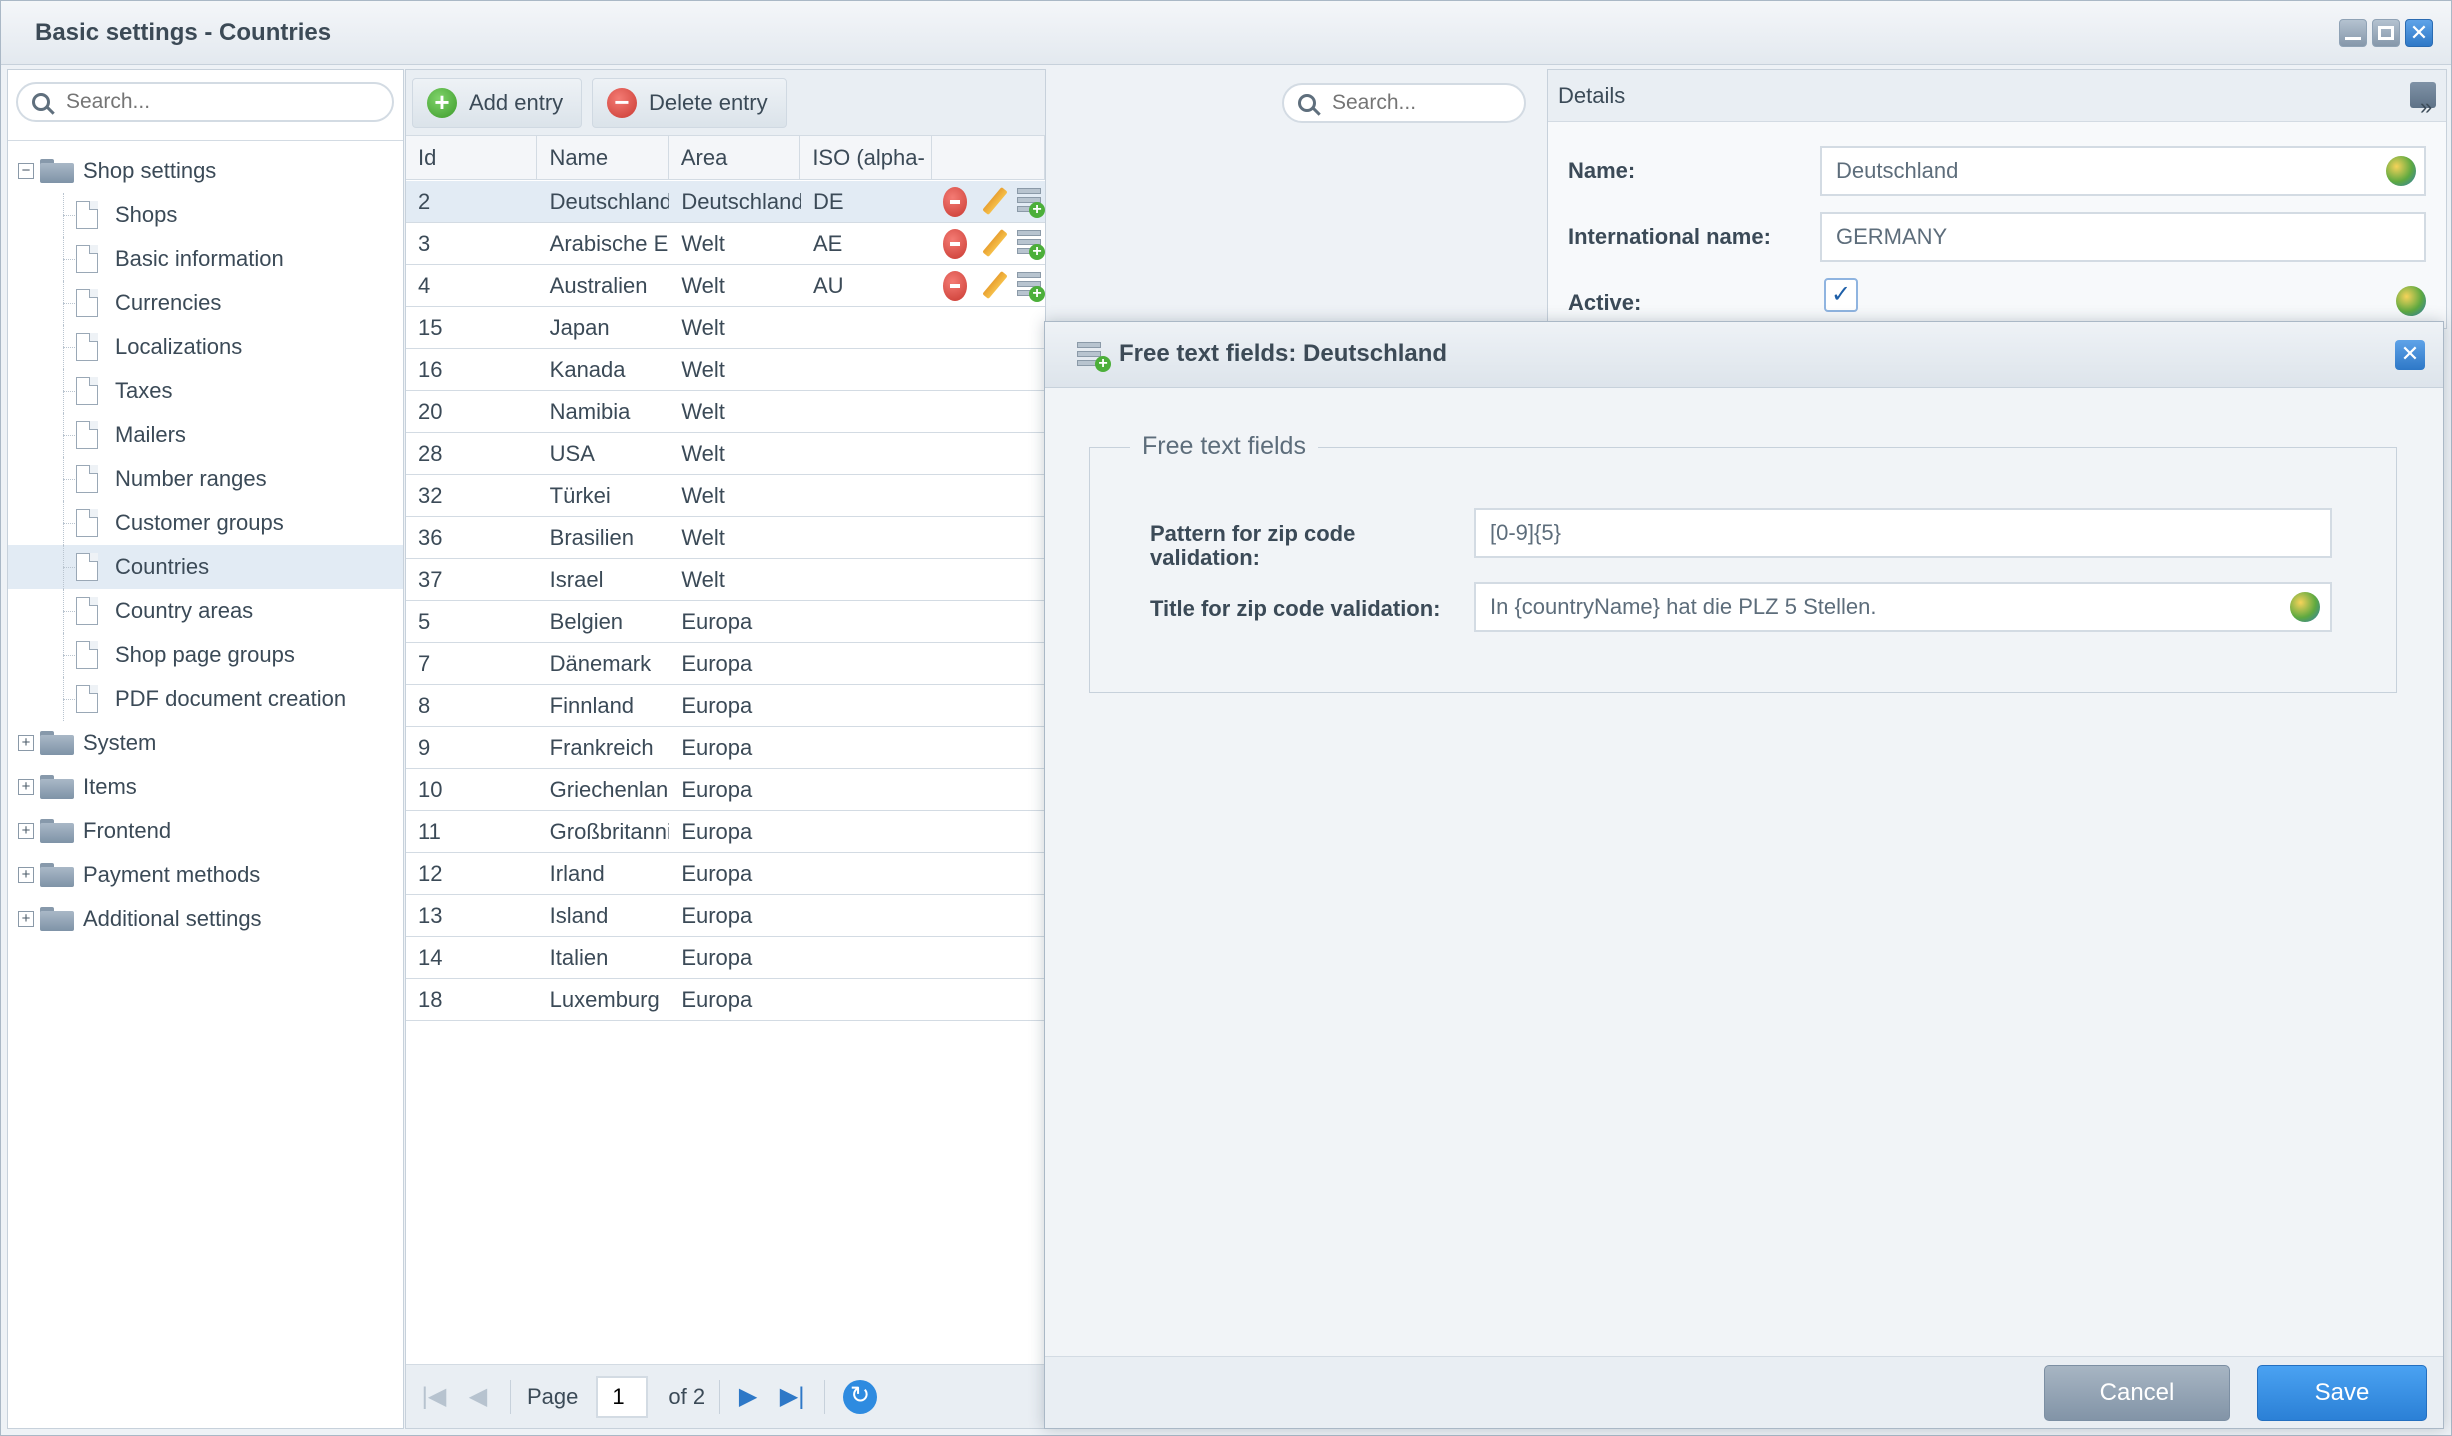  Describe the element at coordinates (478, 1397) in the screenshot. I see `prev-page-button: ◀` at that location.